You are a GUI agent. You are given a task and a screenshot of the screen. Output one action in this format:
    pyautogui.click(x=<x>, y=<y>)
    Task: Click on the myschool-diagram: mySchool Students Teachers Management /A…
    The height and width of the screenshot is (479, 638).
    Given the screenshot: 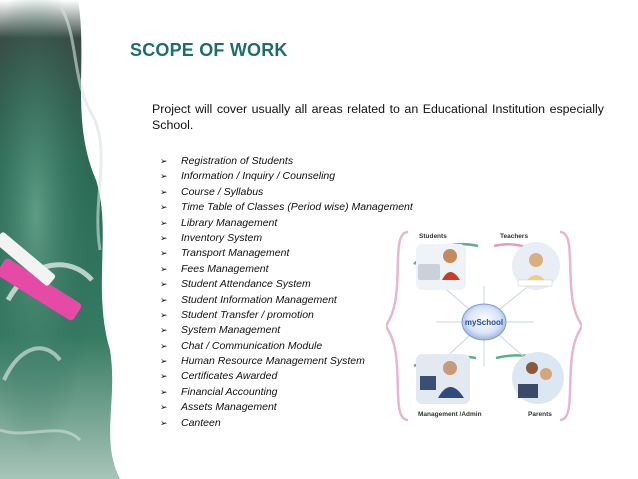 What is the action you would take?
    pyautogui.click(x=484, y=326)
    